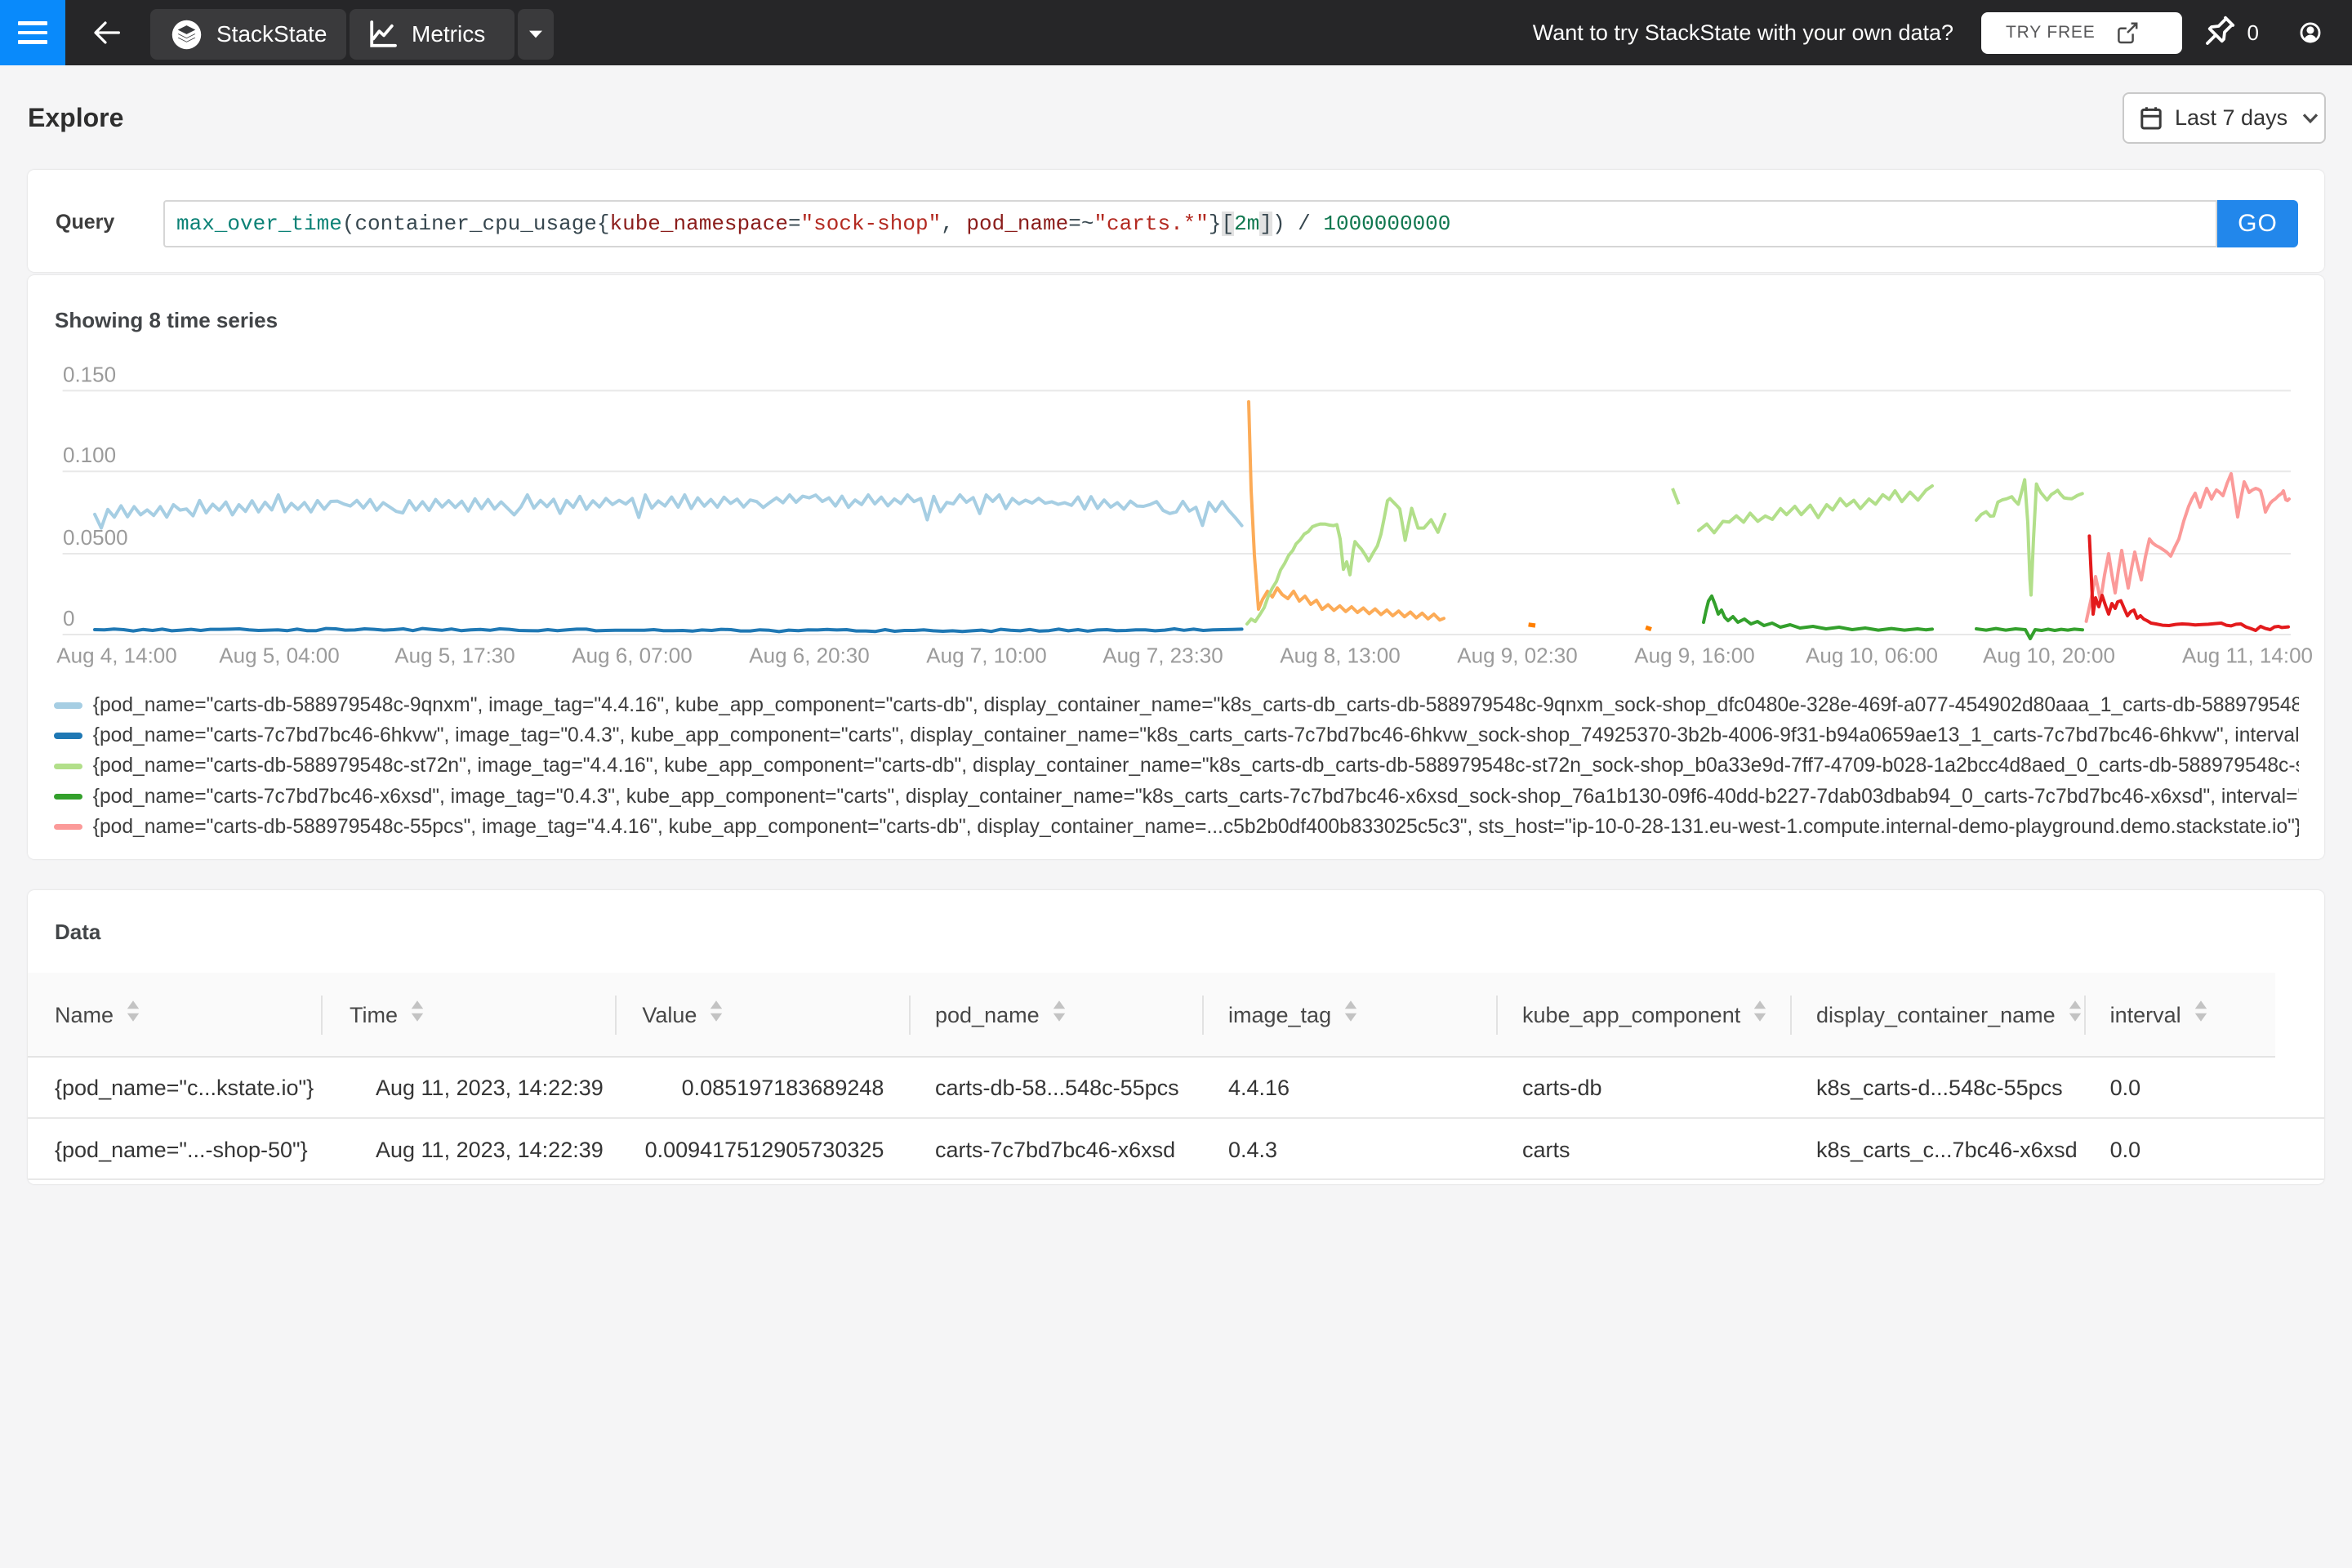 Image resolution: width=2352 pixels, height=1568 pixels. What do you see at coordinates (632, 656) in the screenshot?
I see `svg-text: Aug 6, 07:00` at bounding box center [632, 656].